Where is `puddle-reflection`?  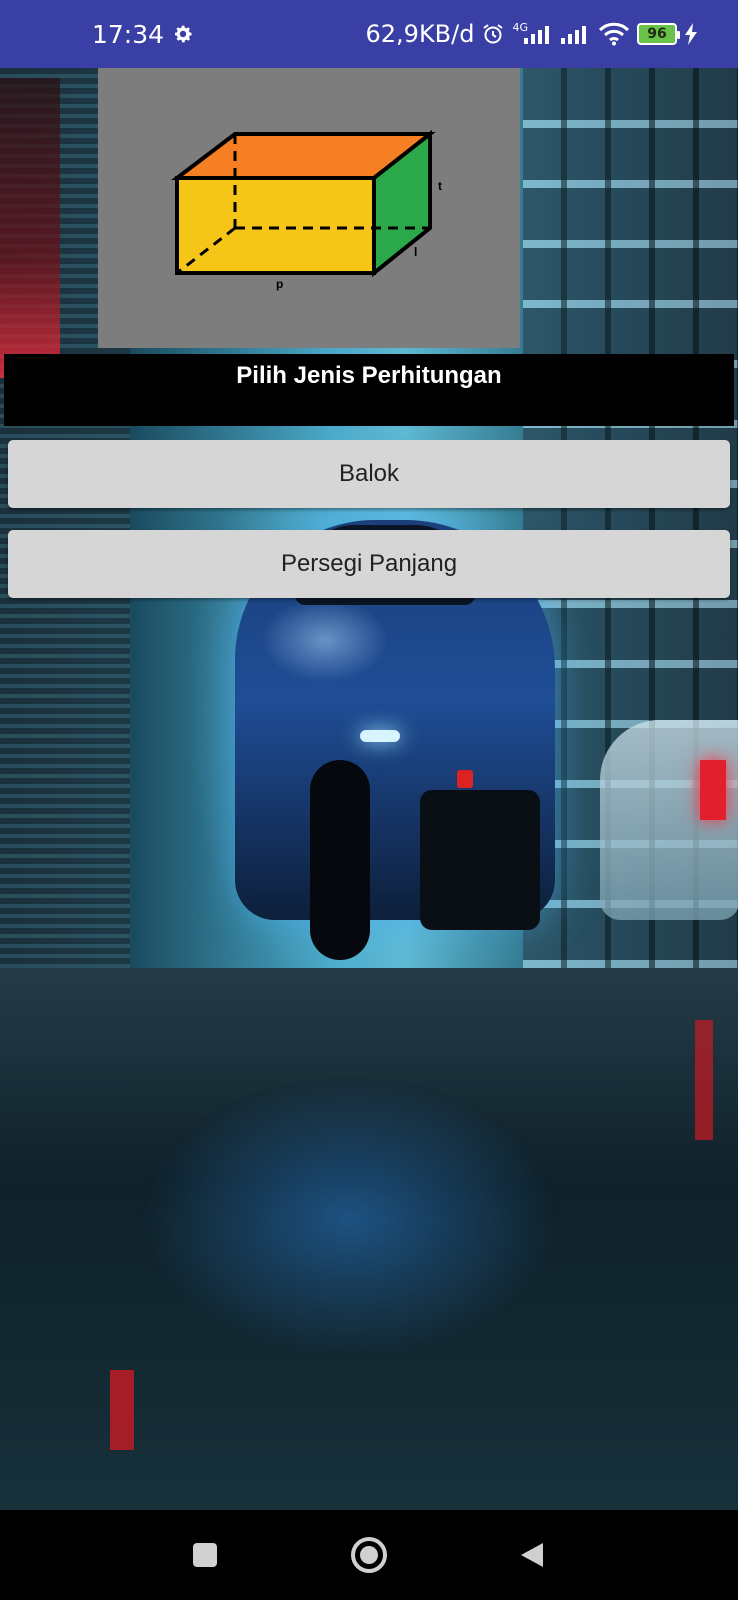
puddle-reflection is located at coordinates (350, 1218).